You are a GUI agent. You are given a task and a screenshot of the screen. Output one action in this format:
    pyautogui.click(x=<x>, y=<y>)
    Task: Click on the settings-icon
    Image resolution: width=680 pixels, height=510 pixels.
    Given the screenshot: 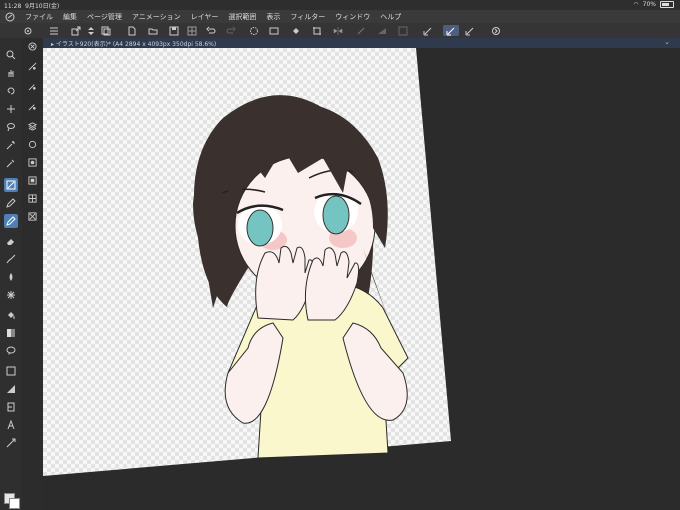 What is the action you would take?
    pyautogui.click(x=27, y=30)
    